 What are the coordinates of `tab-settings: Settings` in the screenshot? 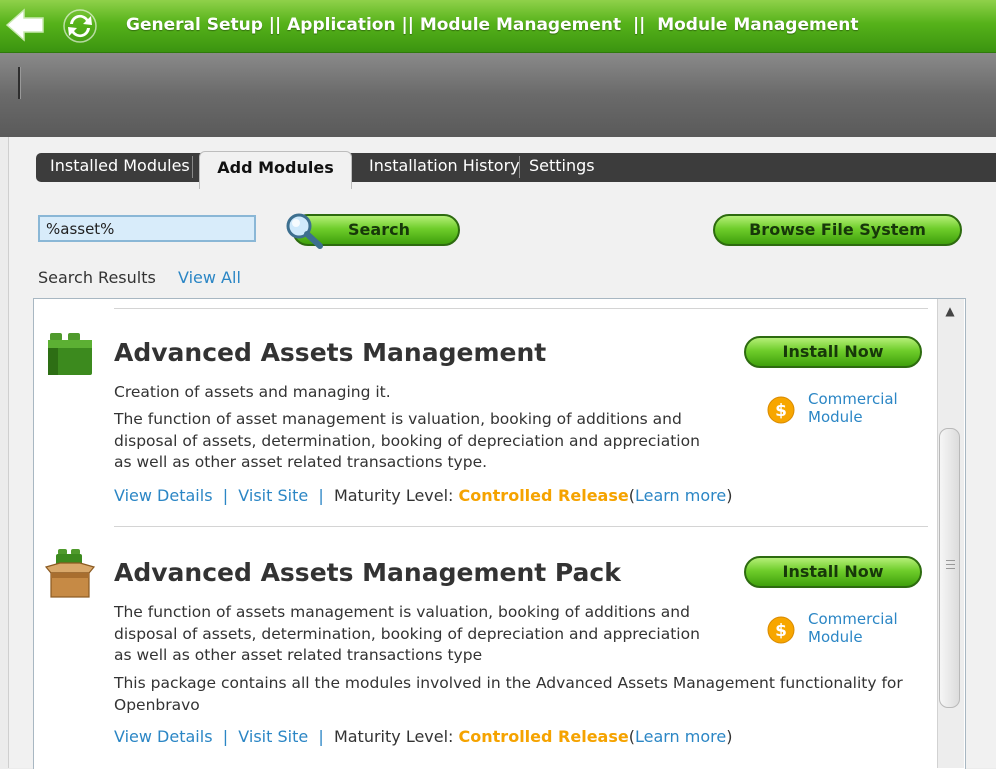 It's located at (562, 165).